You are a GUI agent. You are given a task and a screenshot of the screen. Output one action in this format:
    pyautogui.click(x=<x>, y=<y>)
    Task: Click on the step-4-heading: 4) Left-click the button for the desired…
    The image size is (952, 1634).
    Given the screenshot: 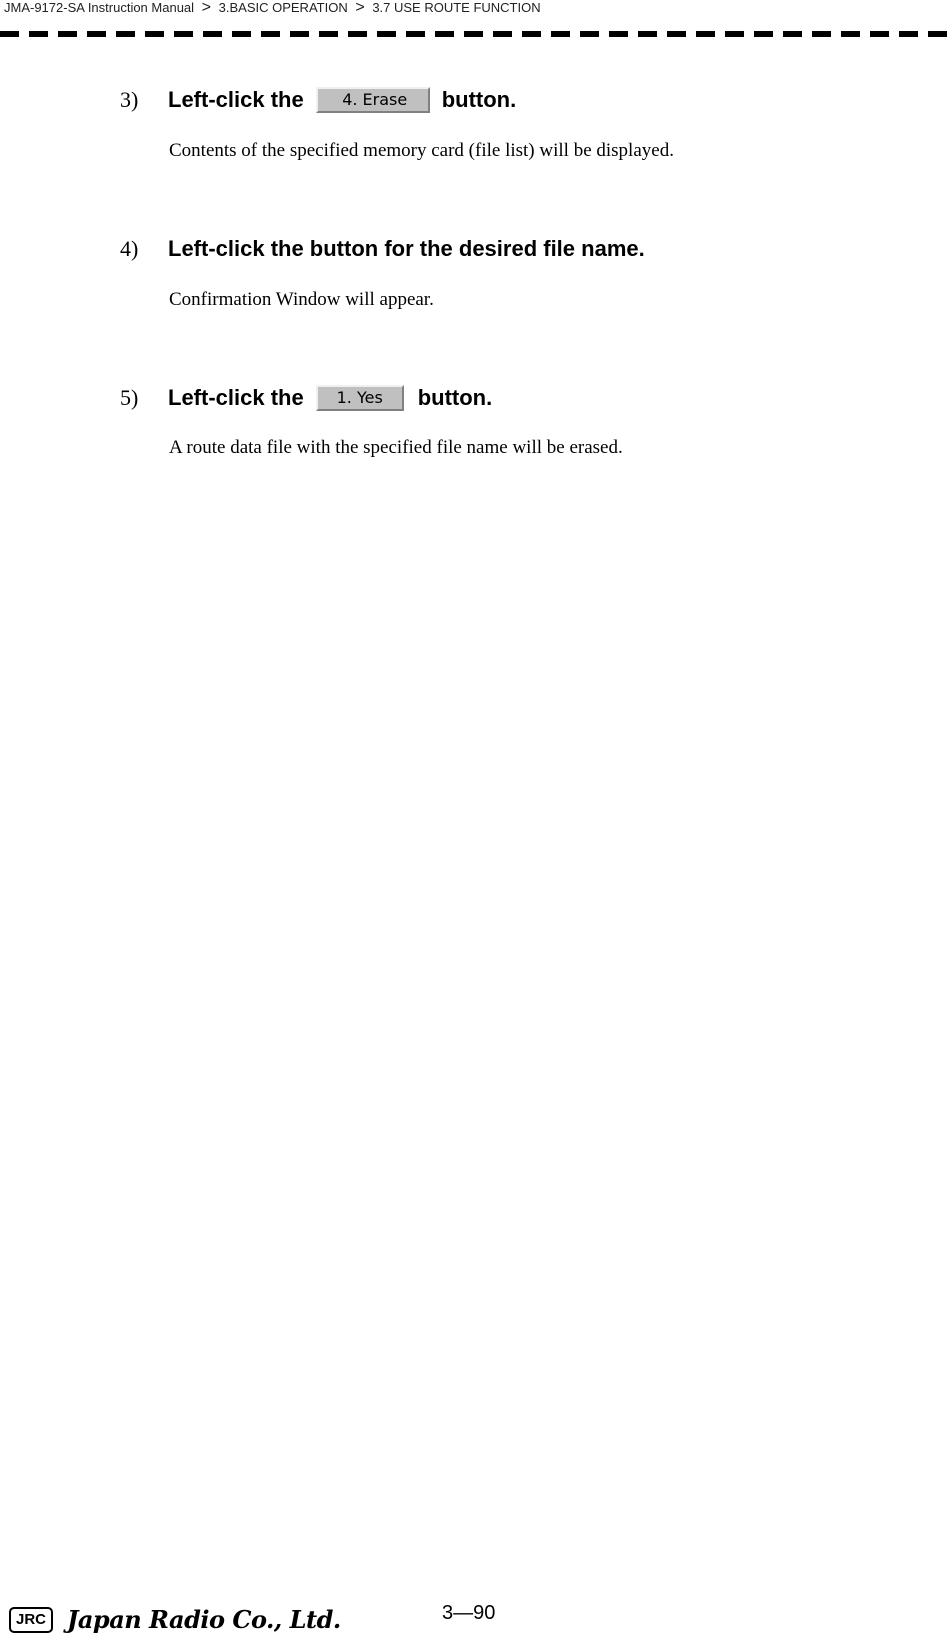 What is the action you would take?
    pyautogui.click(x=382, y=249)
    